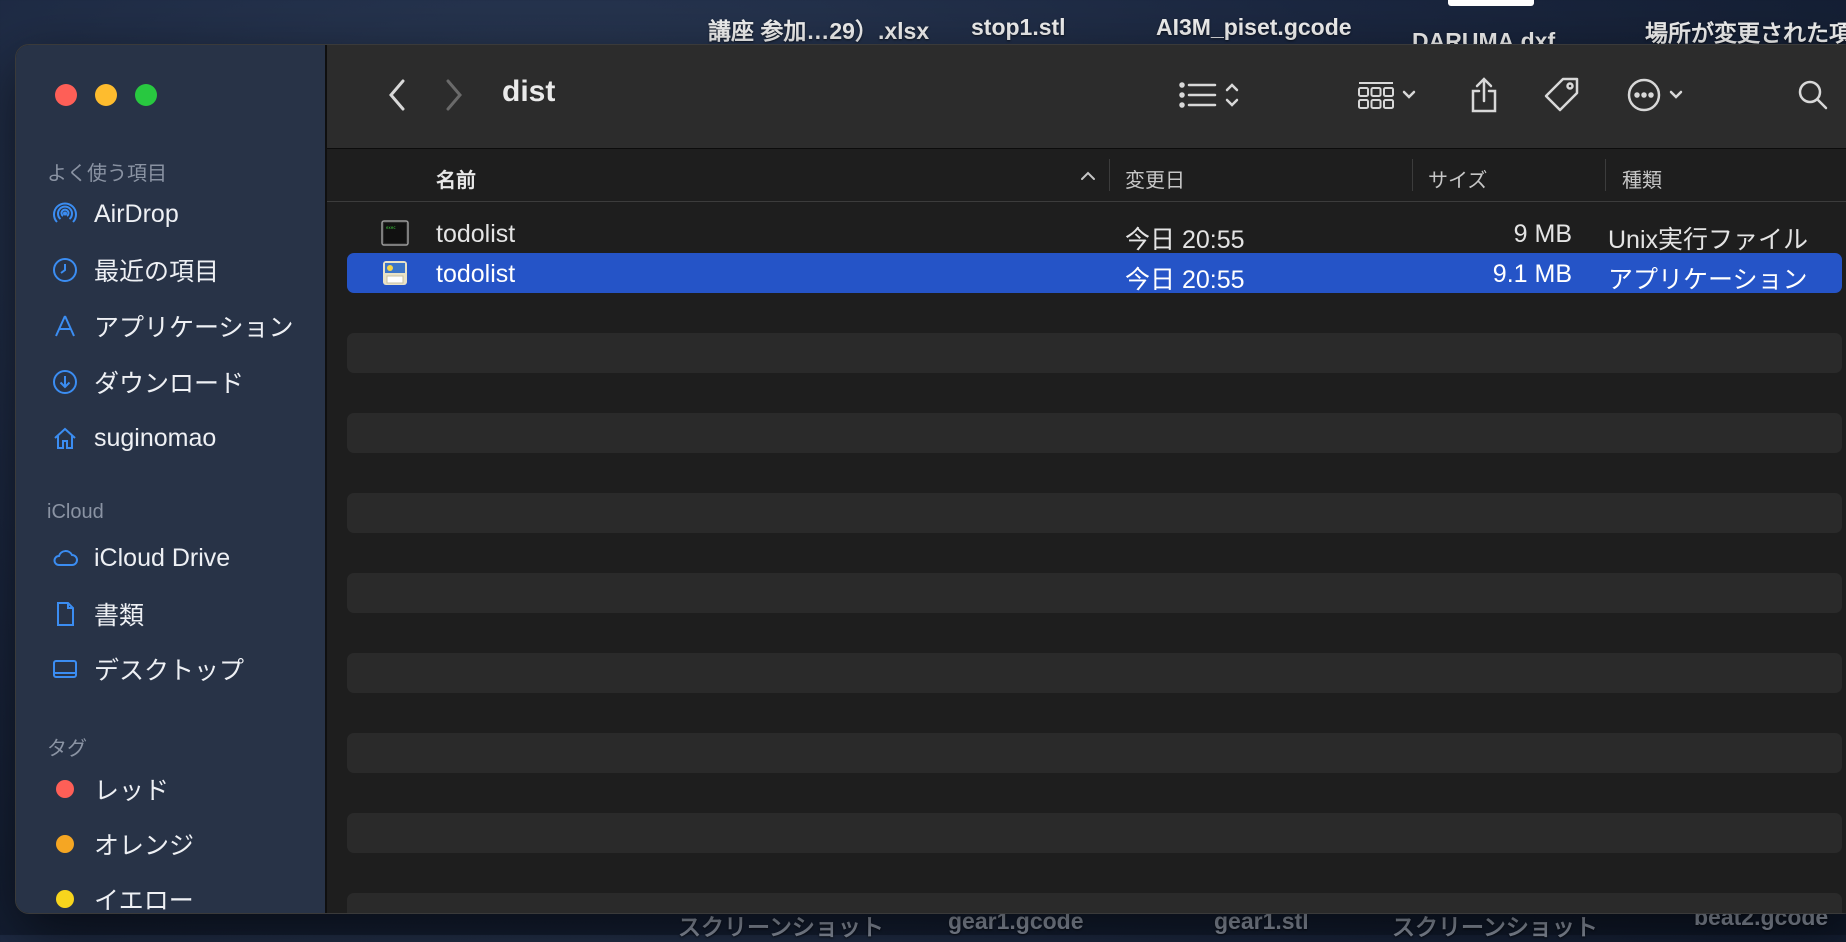 The image size is (1846, 942). Describe the element at coordinates (65, 326) in the screenshot. I see `applications-icon` at that location.